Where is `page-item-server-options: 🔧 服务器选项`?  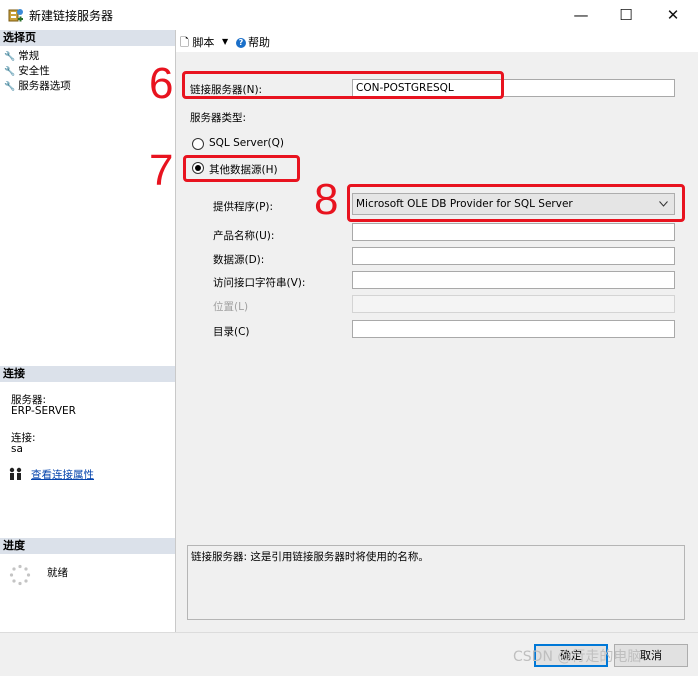
page-item-server-options: 🔧 服务器选项 is located at coordinates (37, 85).